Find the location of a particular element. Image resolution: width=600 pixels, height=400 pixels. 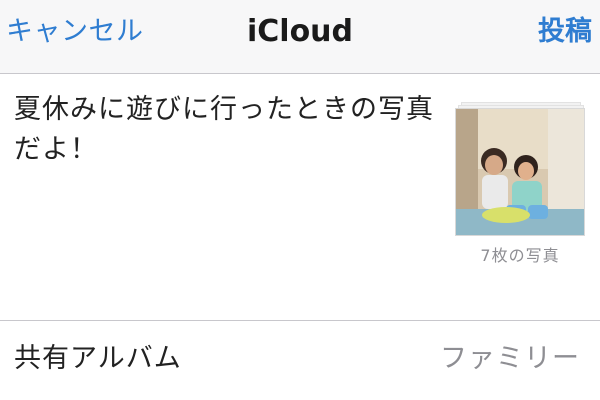

photo-stack is located at coordinates (520, 169).